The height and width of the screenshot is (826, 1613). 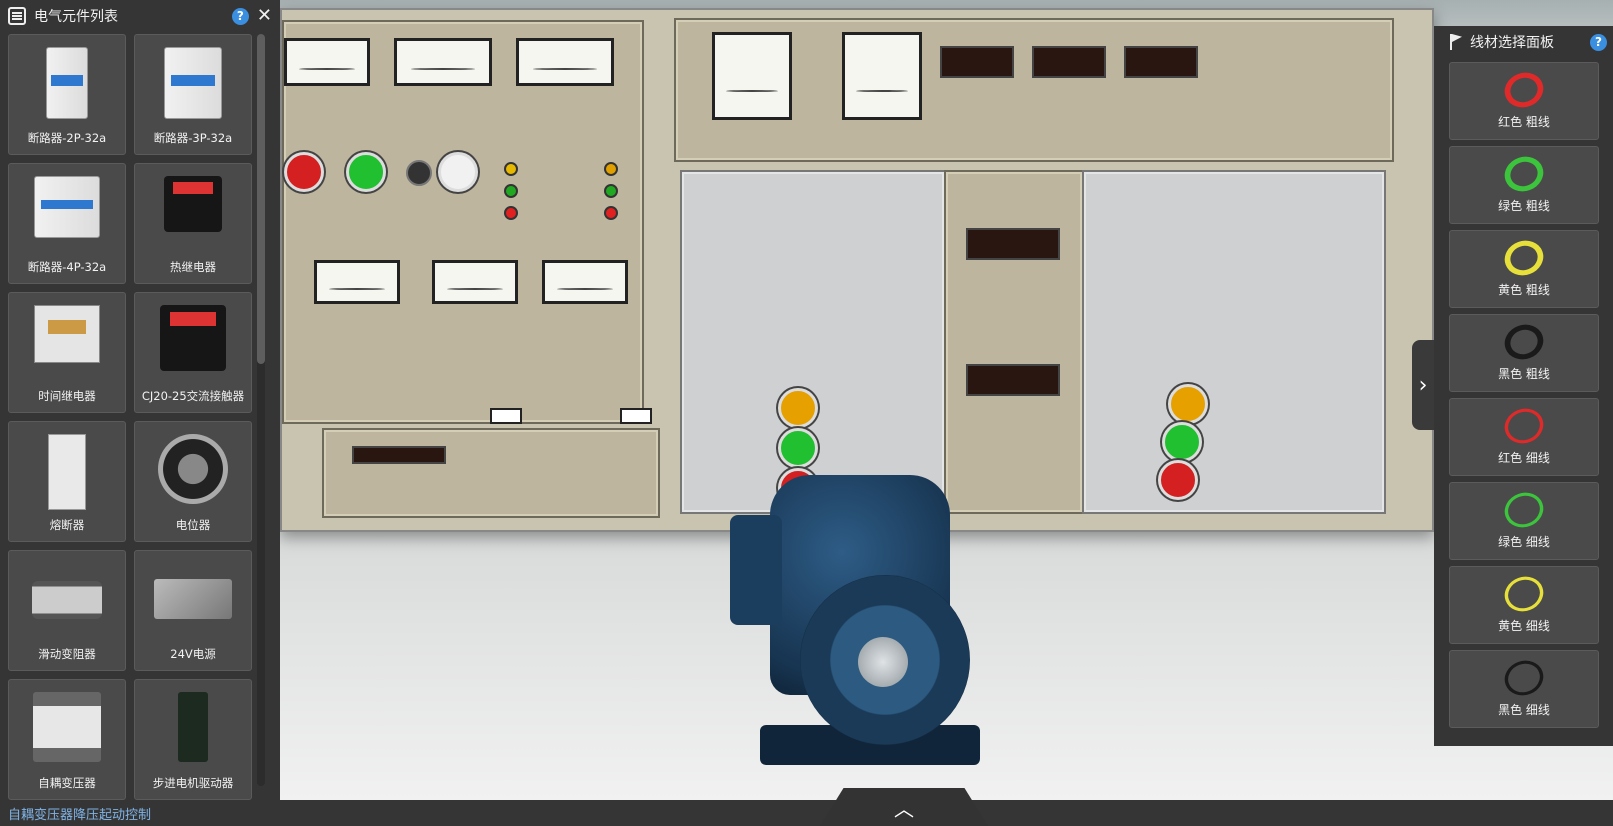 I want to click on wire-option: 黑色 粗线, so click(x=1524, y=353).